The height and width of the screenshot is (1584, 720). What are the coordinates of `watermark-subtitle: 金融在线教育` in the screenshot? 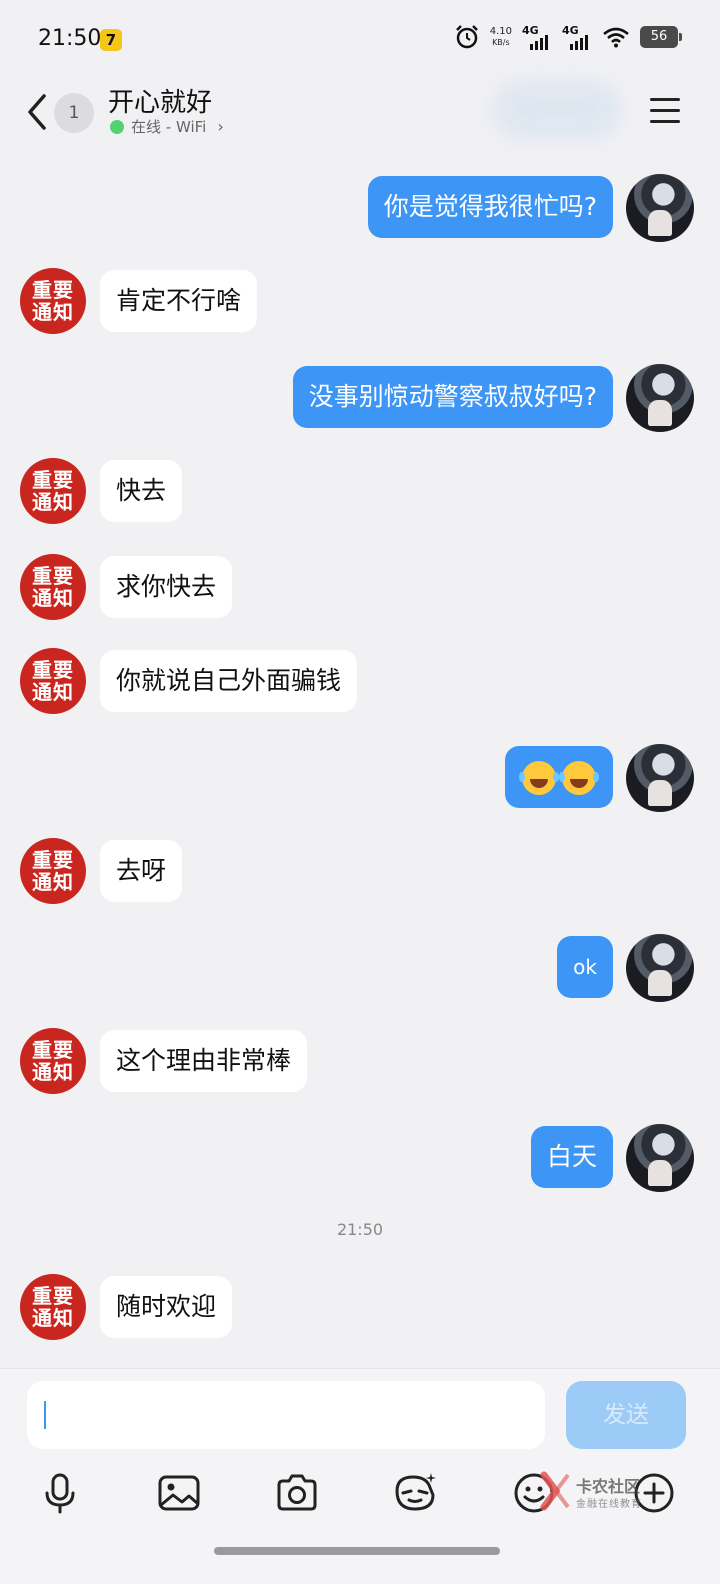 It's located at (609, 1504).